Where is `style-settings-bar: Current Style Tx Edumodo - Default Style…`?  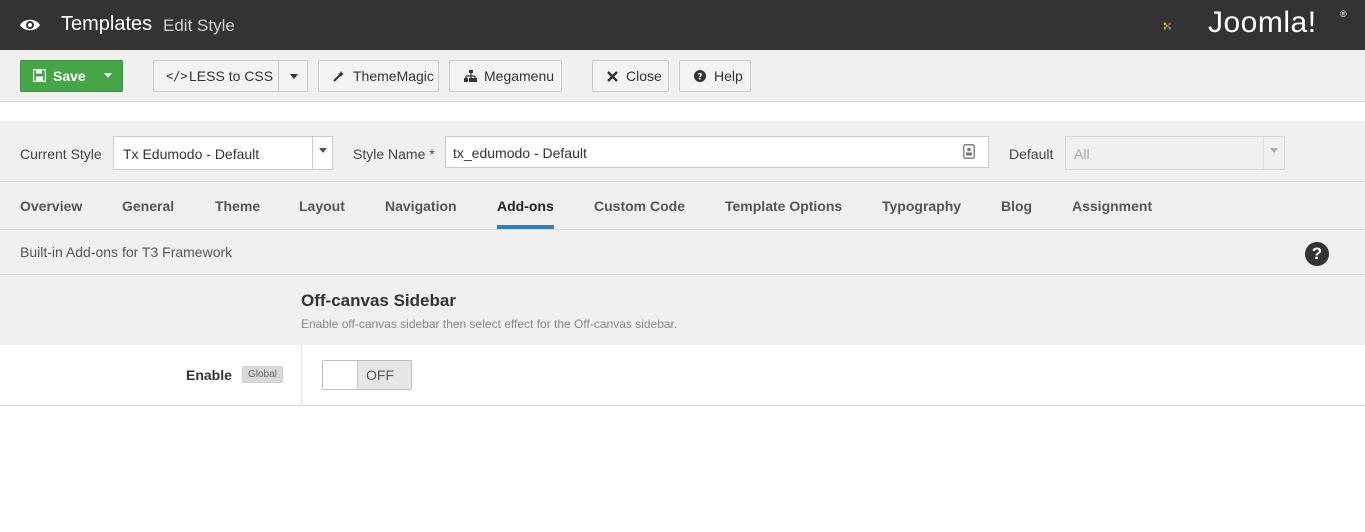 style-settings-bar: Current Style Tx Edumodo - Default Style… is located at coordinates (682, 151).